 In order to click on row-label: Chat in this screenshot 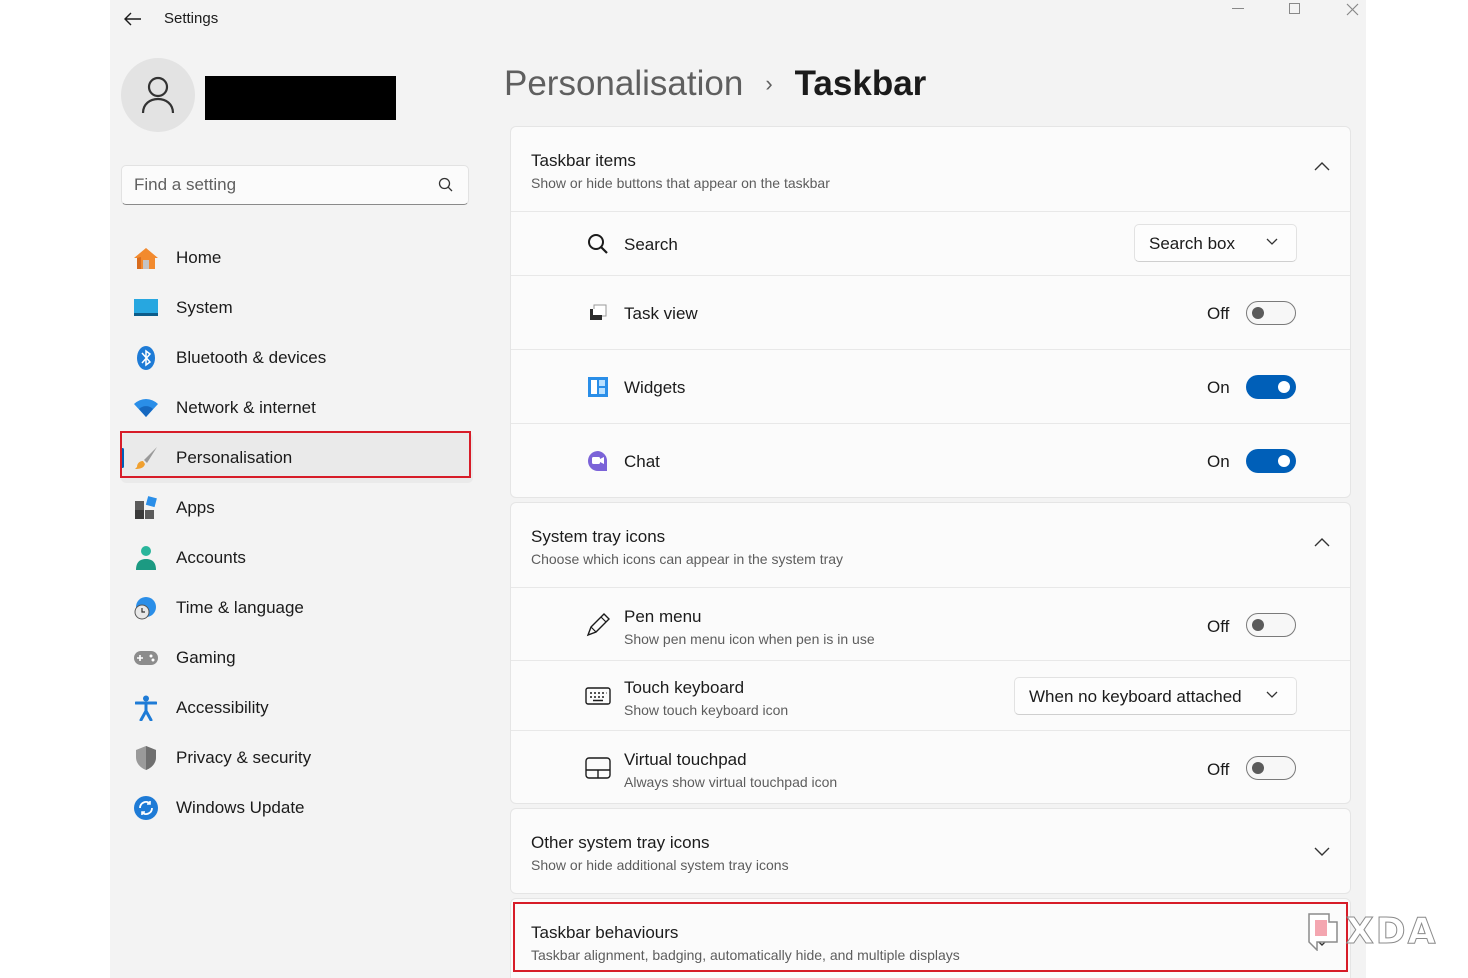, I will do `click(642, 461)`.